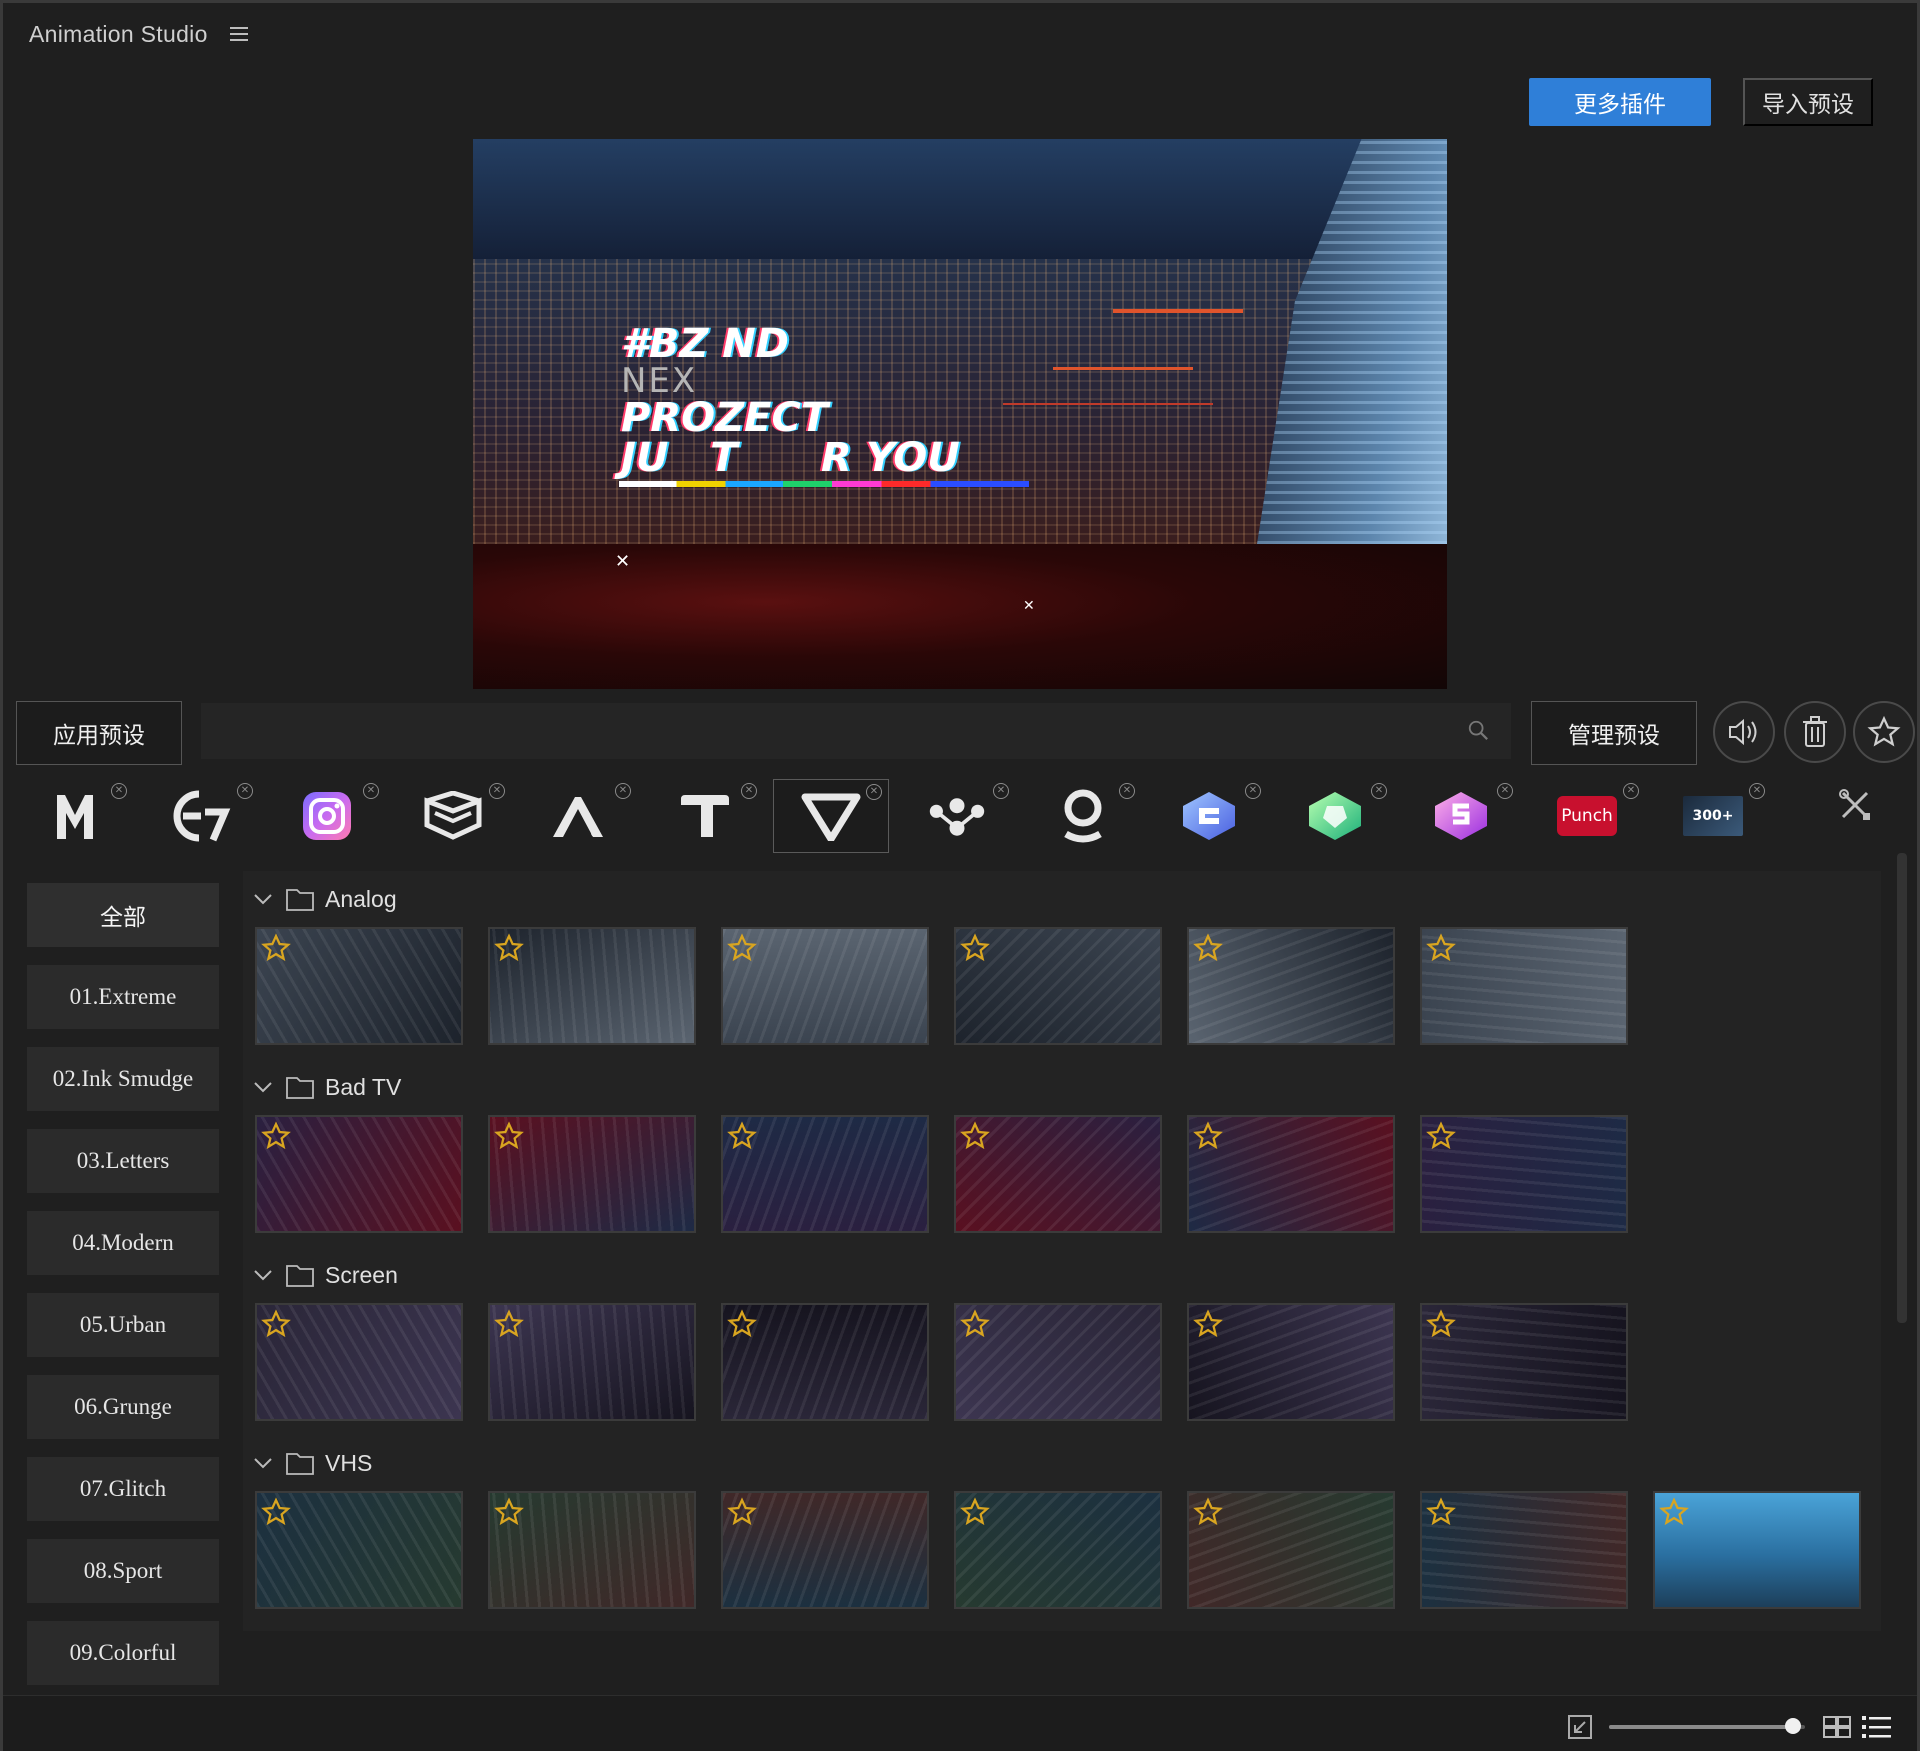 The image size is (1920, 1751). I want to click on plugin-gem-blue: ✕, so click(1209, 816).